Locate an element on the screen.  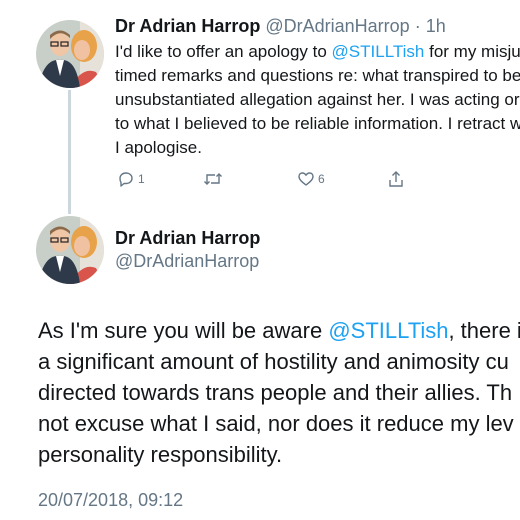
body-line: personality responsibility. is located at coordinates (279, 454).